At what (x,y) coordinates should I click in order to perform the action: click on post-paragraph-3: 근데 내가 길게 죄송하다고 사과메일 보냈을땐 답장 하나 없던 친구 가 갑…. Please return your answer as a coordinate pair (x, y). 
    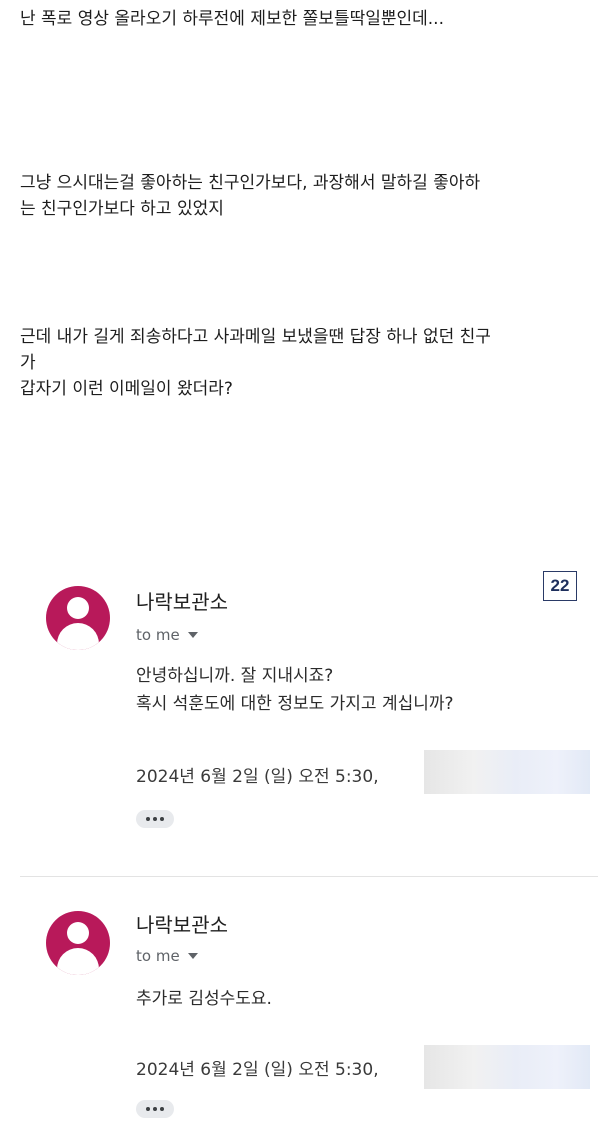
    Looking at the image, I should click on (255, 363).